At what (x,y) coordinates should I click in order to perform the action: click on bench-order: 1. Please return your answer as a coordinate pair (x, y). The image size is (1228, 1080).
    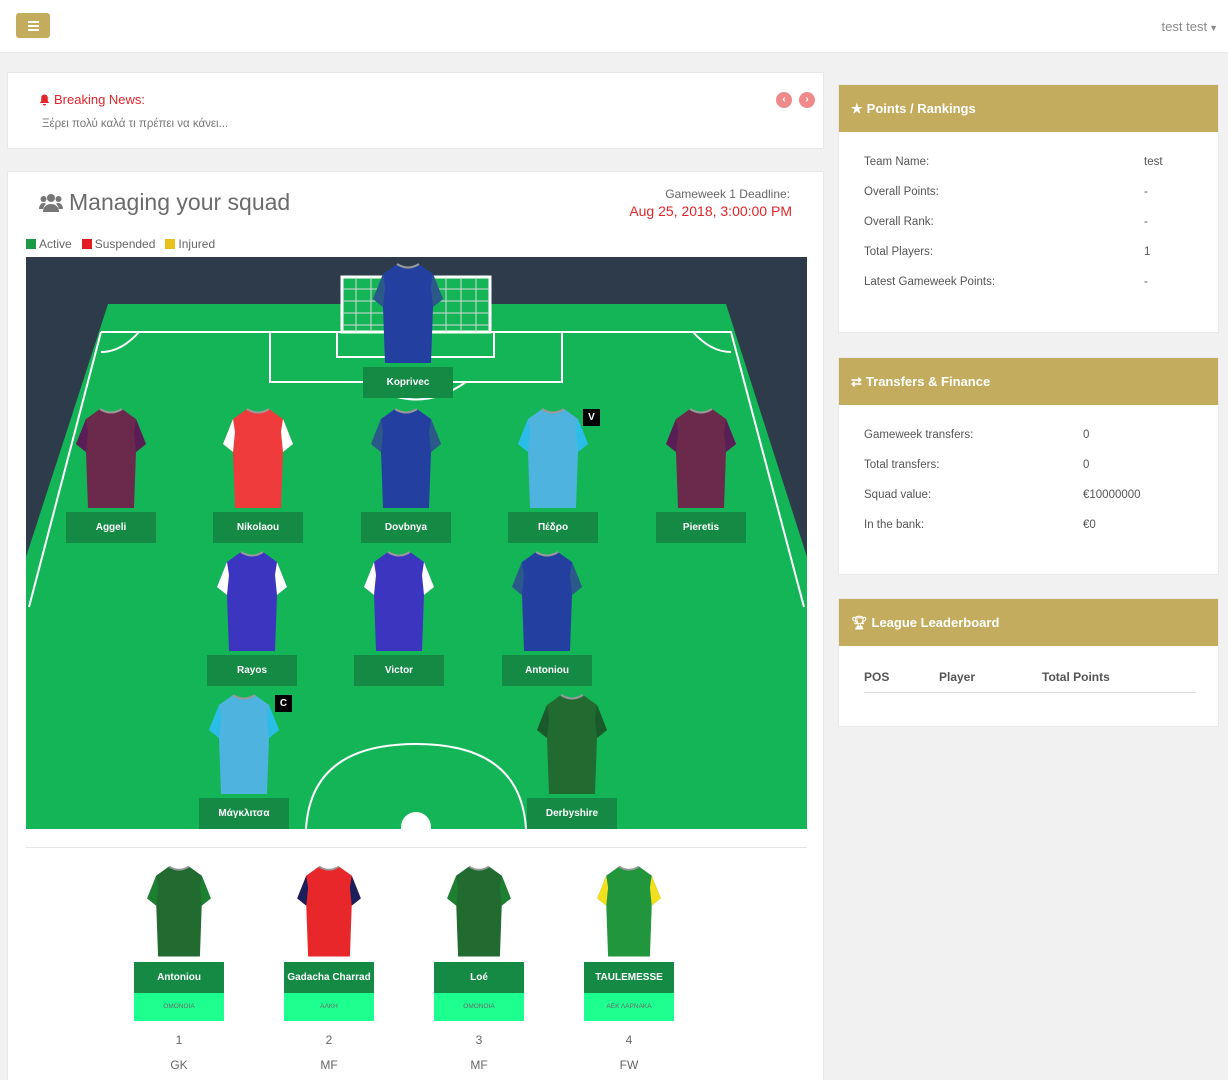
    Looking at the image, I should click on (179, 1040).